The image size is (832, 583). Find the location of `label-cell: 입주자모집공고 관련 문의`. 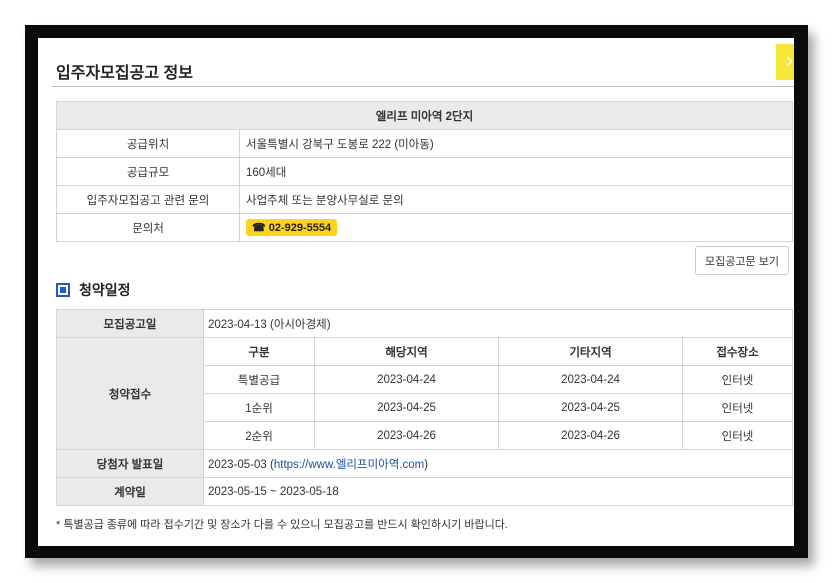

label-cell: 입주자모집공고 관련 문의 is located at coordinates (148, 199).